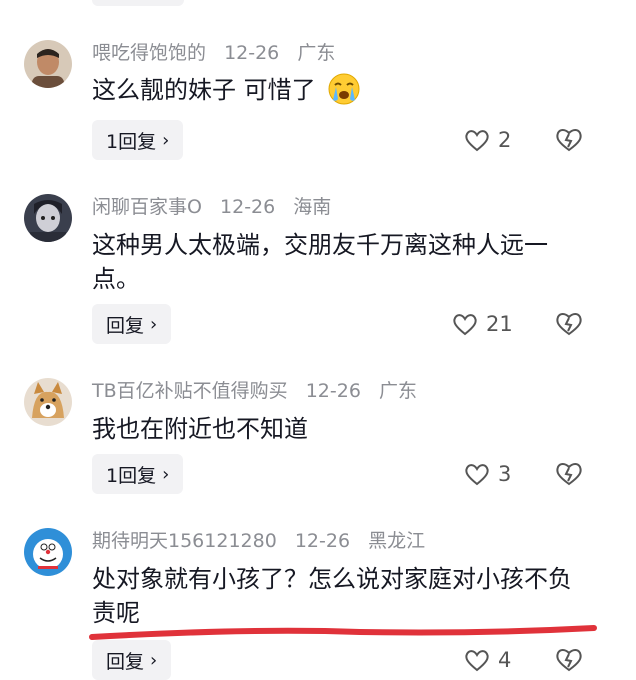 The image size is (636, 680). What do you see at coordinates (217, 207) in the screenshot?
I see `comment-meta: 闲聊百家事O 12-26 海南` at bounding box center [217, 207].